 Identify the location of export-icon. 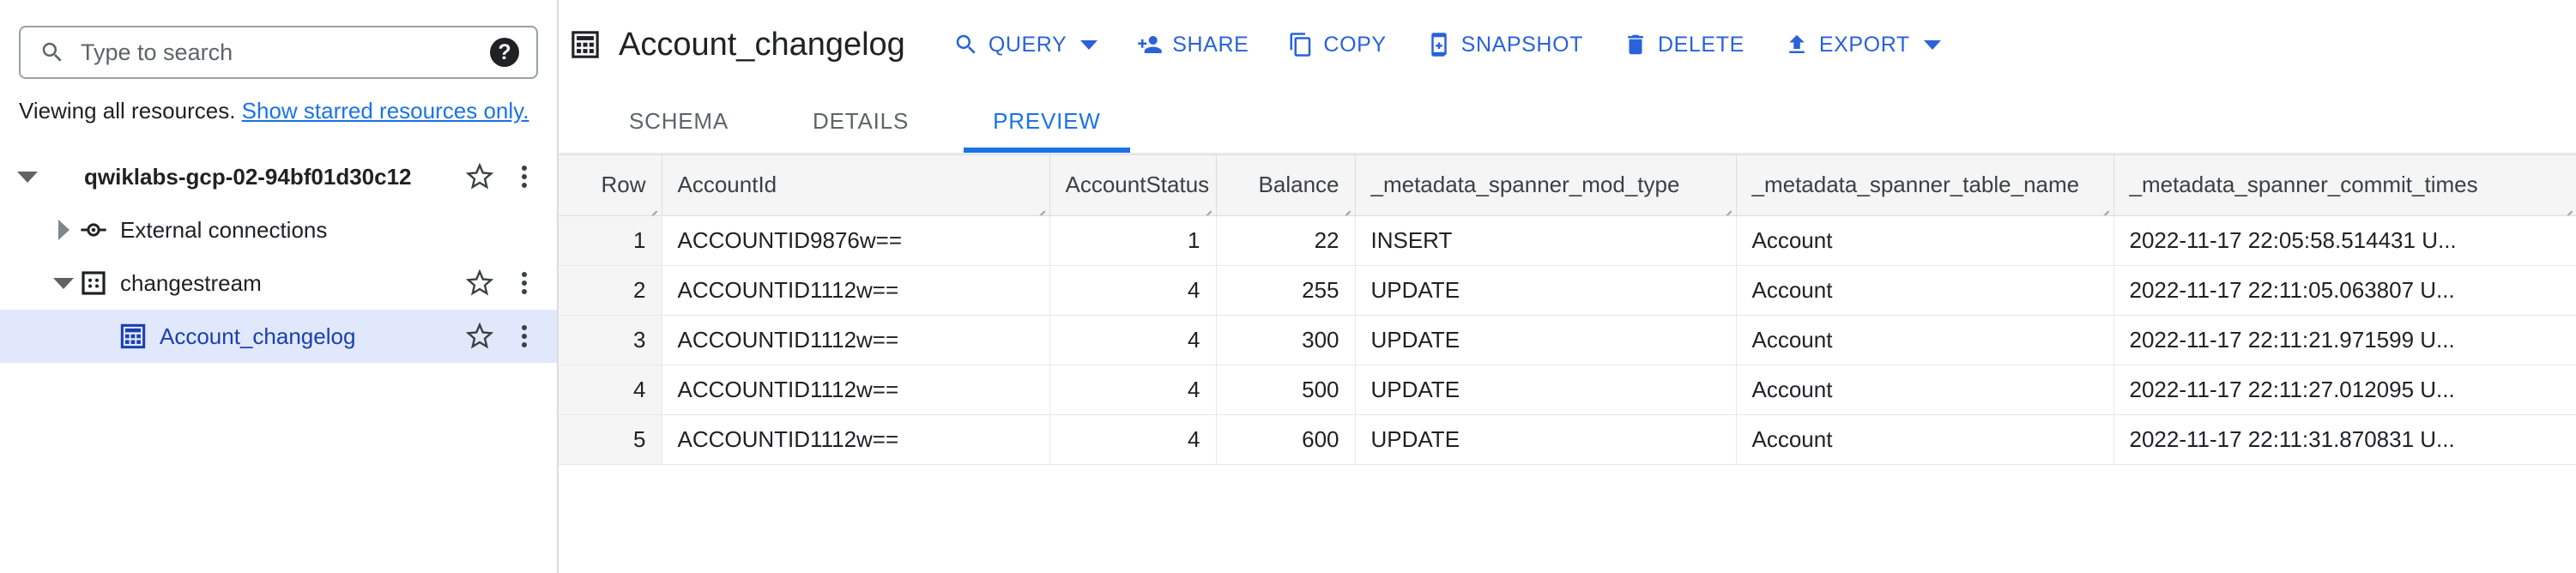
(1797, 44).